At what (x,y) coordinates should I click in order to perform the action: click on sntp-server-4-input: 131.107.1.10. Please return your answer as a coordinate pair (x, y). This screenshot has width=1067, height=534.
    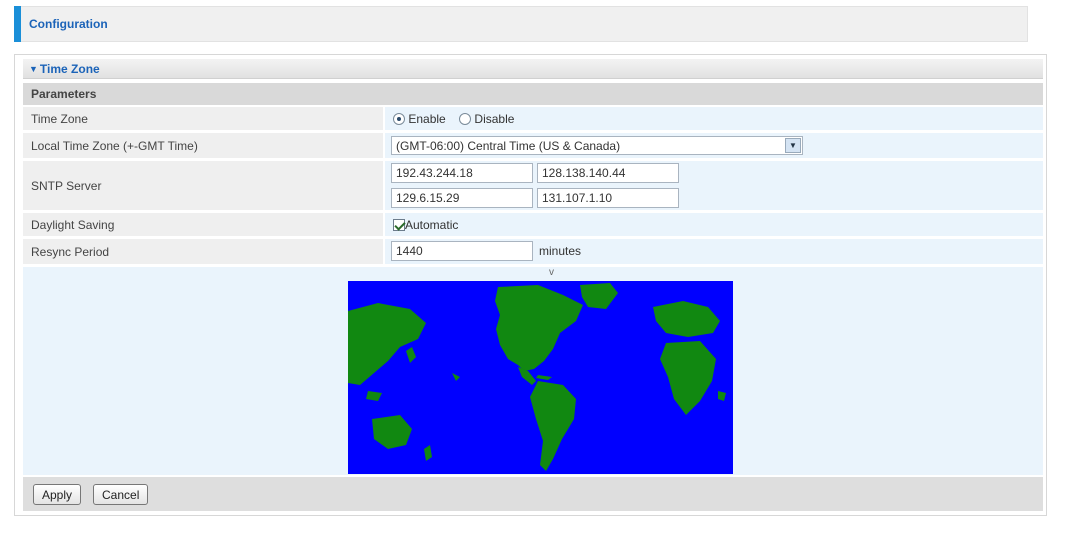
    Looking at the image, I should click on (608, 198).